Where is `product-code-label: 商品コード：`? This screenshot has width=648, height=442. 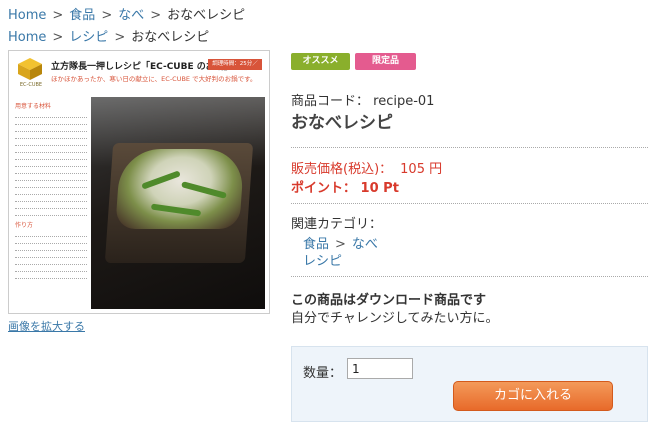
product-code-label: 商品コード： is located at coordinates (330, 101).